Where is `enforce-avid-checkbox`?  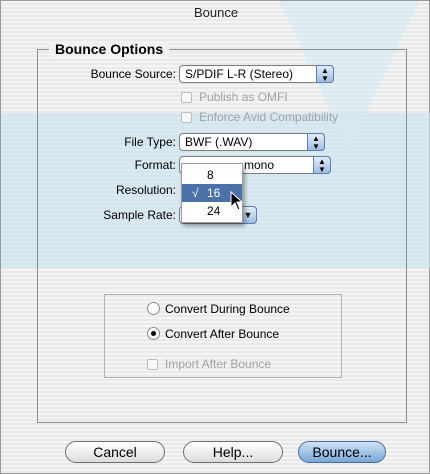 enforce-avid-checkbox is located at coordinates (186, 117).